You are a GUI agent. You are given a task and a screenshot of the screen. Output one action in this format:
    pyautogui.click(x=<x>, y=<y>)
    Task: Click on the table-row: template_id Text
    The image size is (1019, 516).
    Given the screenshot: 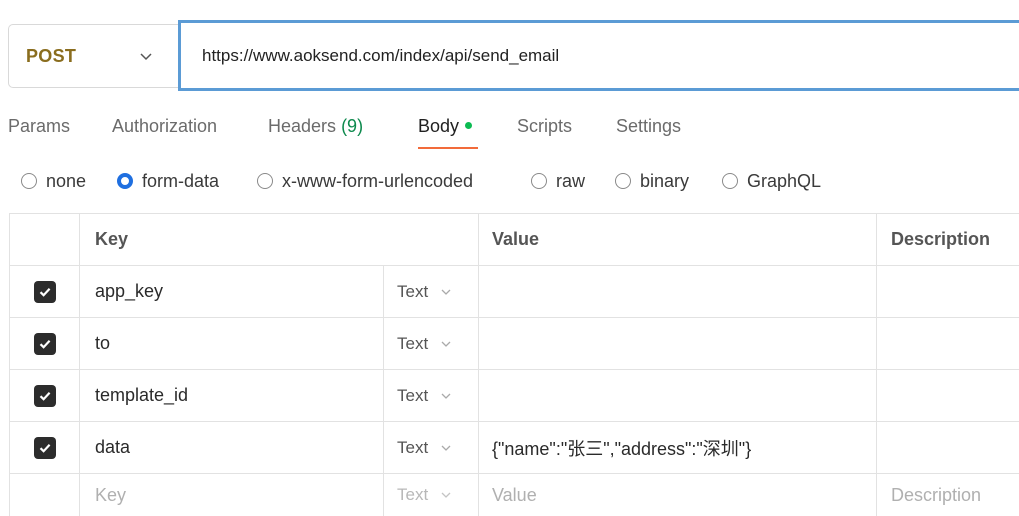 What is the action you would take?
    pyautogui.click(x=514, y=396)
    